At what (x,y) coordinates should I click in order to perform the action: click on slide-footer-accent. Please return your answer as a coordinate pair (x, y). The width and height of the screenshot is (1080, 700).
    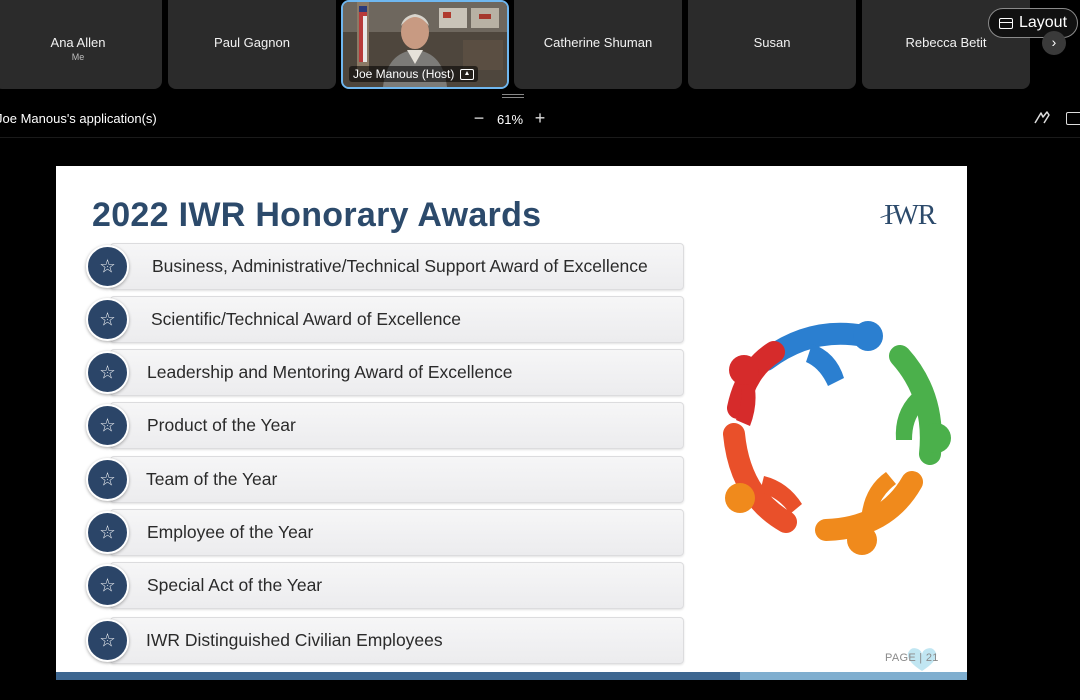
    Looking at the image, I should click on (853, 676).